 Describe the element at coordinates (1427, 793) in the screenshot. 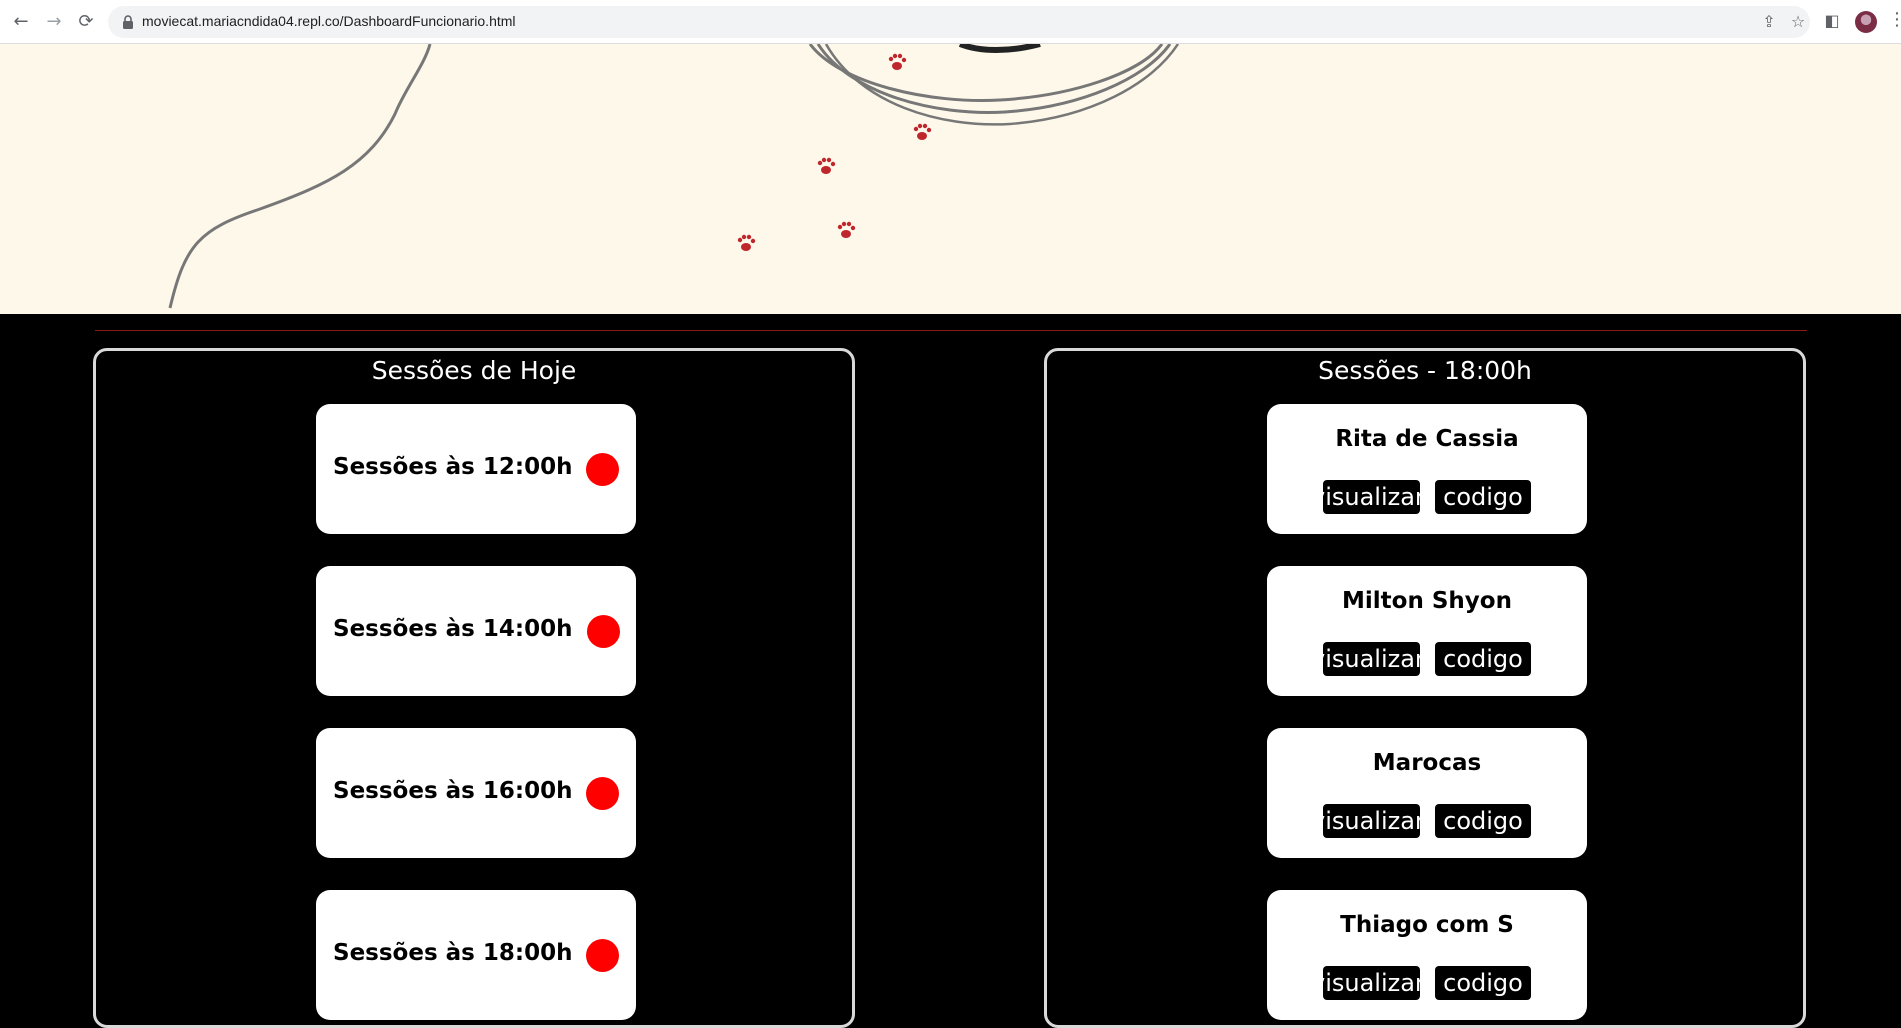

I see `client-card: Marocas visualizar codigo` at that location.